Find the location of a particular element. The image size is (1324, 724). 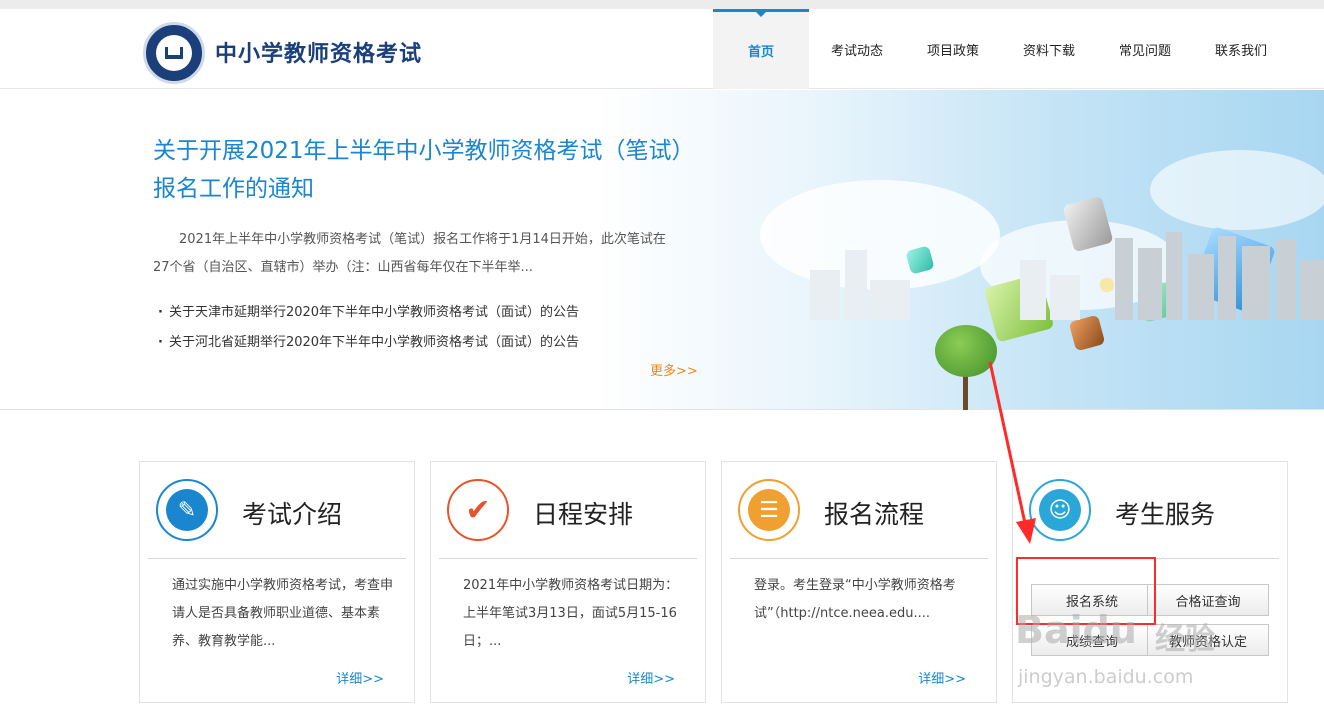

watermark-url: jingyan.baidu.com is located at coordinates (1106, 677).